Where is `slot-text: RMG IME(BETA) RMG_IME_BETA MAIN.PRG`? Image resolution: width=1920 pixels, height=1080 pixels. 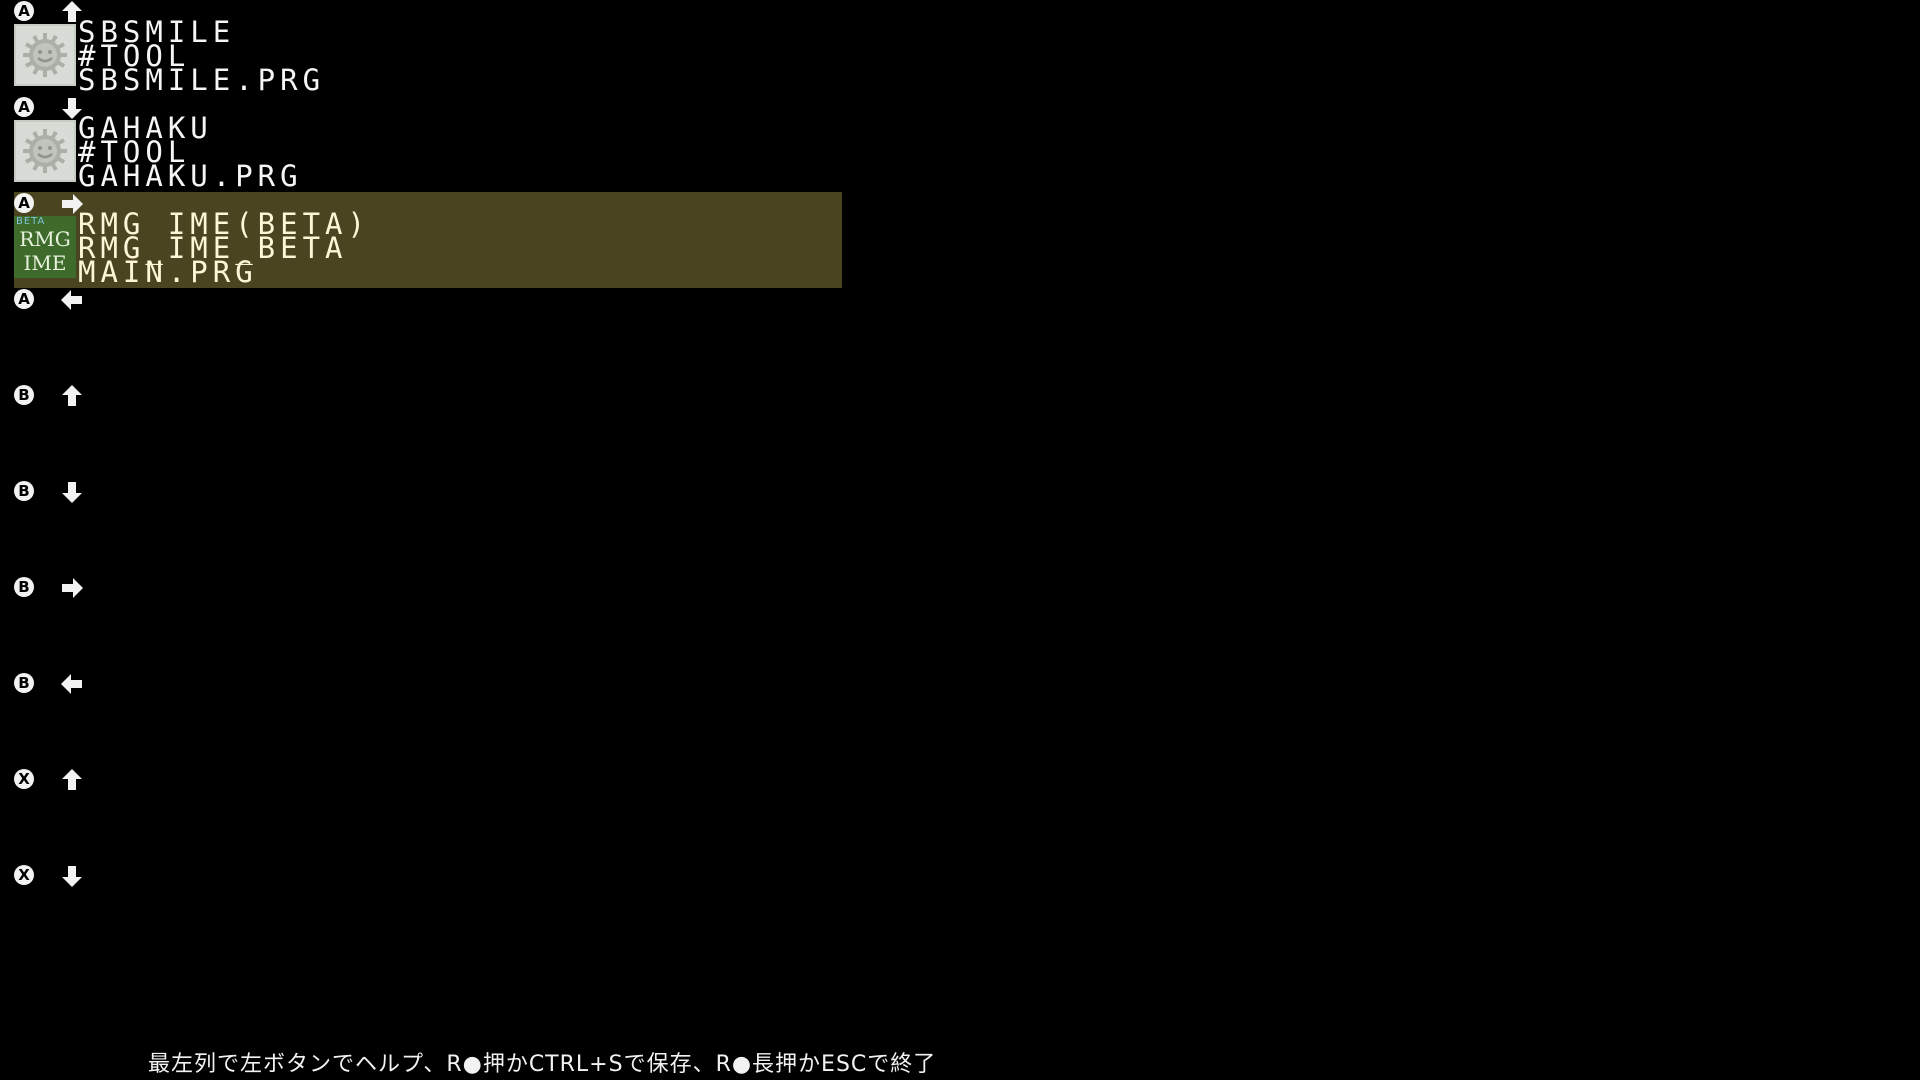 slot-text: RMG IME(BETA) RMG_IME_BETA MAIN.PRG is located at coordinates (224, 248).